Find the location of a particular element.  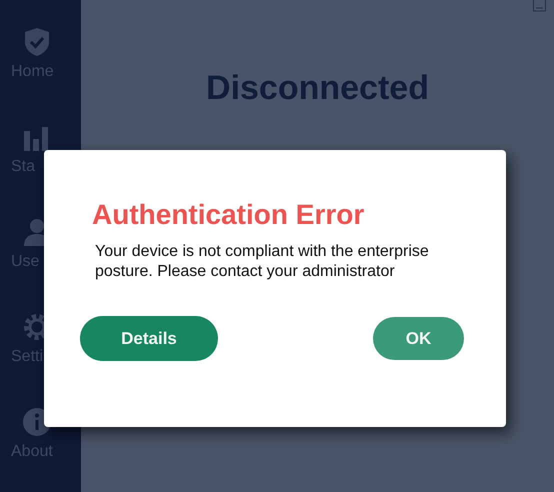

details-button: Details is located at coordinates (149, 338).